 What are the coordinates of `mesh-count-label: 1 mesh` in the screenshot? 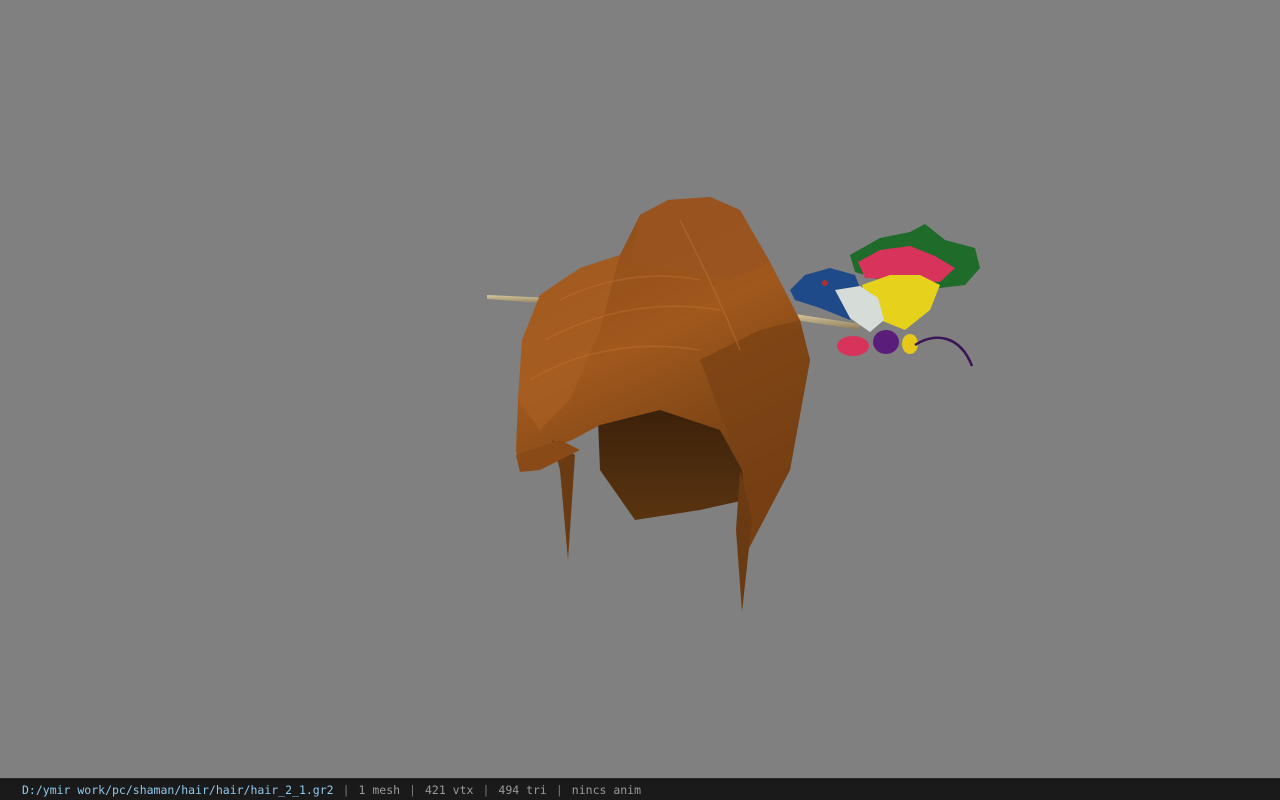 It's located at (379, 789).